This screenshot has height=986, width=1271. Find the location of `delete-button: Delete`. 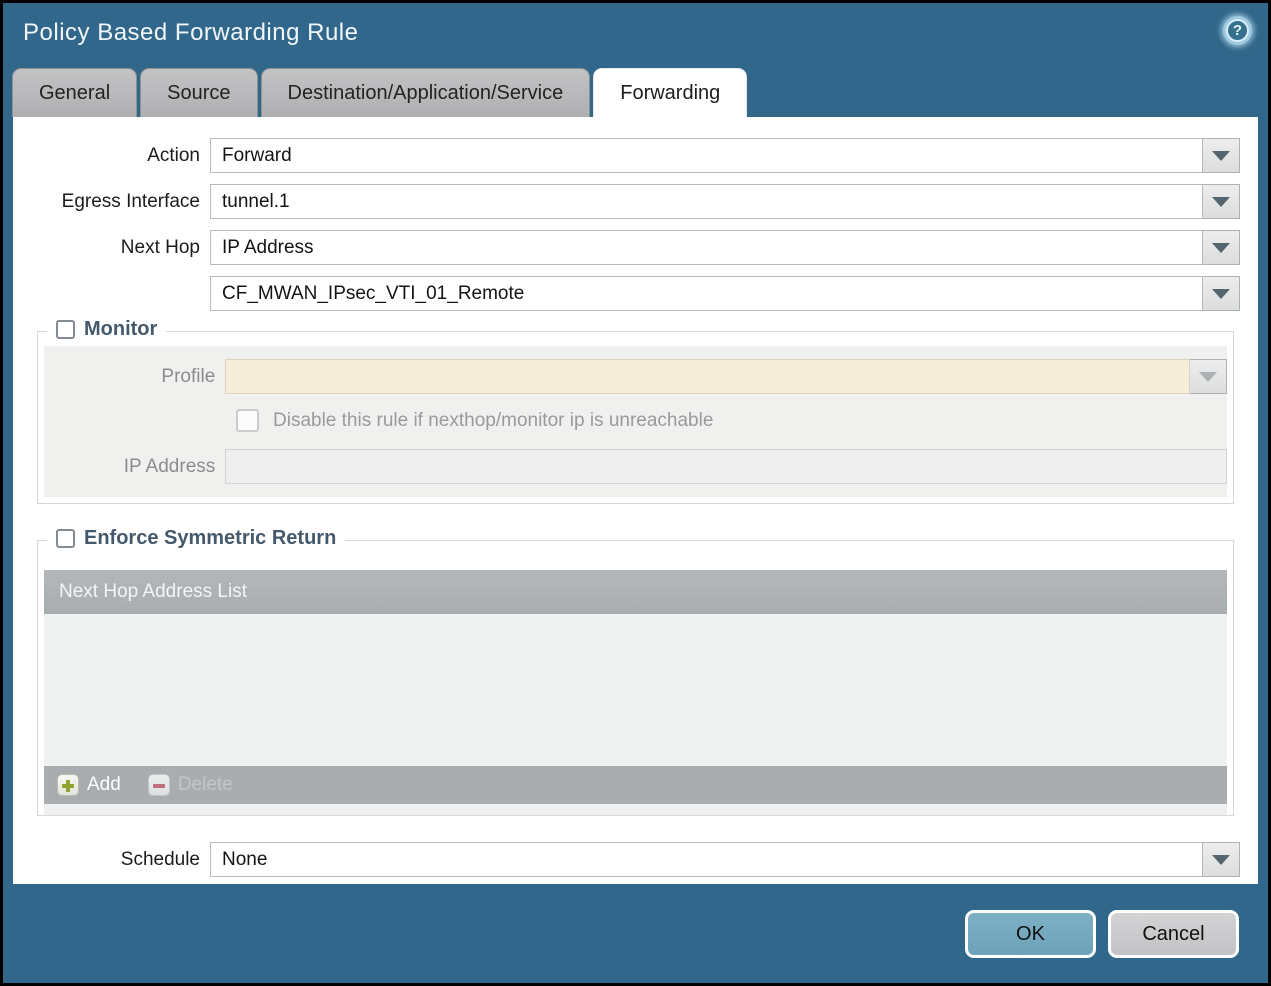

delete-button: Delete is located at coordinates (190, 785).